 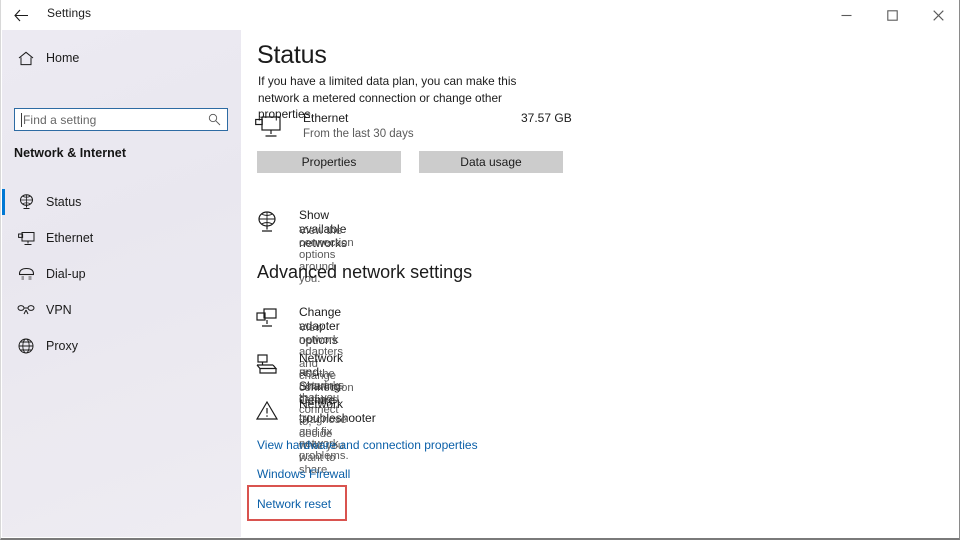 I want to click on search-input: Find a setting, so click(x=121, y=119).